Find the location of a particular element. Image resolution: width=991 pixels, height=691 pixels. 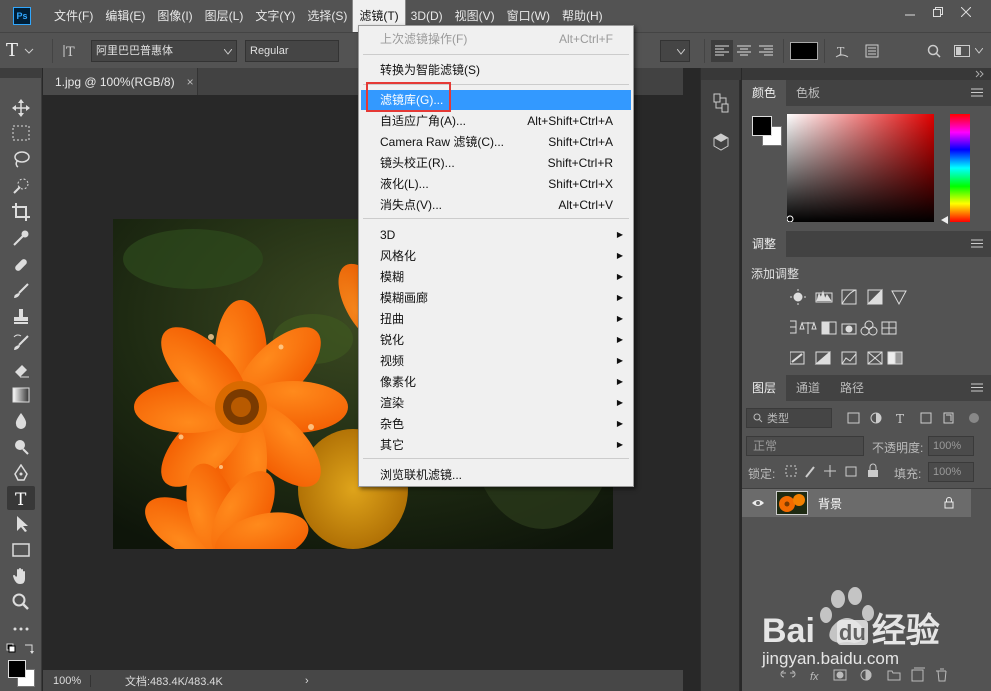

tab-channels: 通道 is located at coordinates (808, 388).